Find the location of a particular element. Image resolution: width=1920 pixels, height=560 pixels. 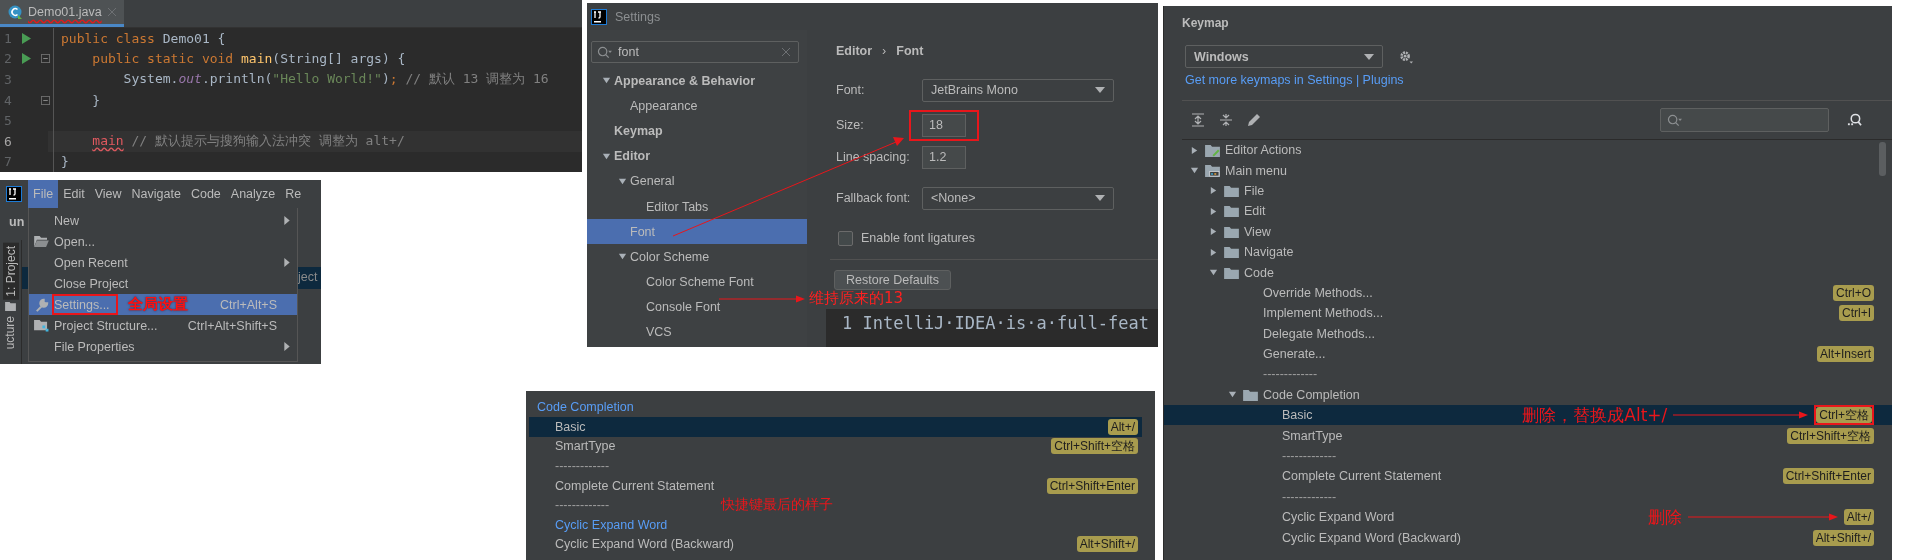

annotation-text: 删除，替换成Alt+/ is located at coordinates (1595, 415).